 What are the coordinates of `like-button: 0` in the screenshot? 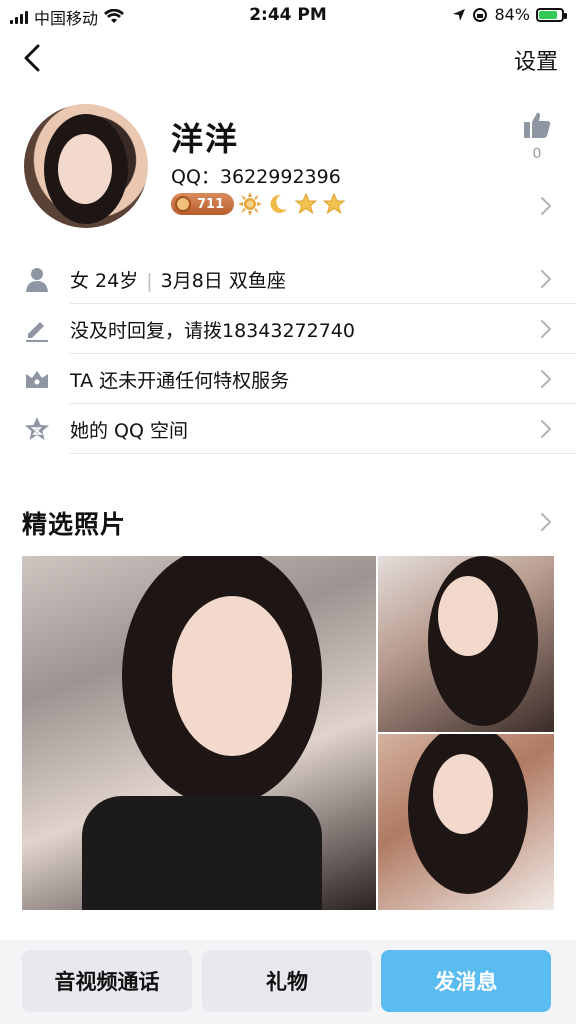 It's located at (537, 136).